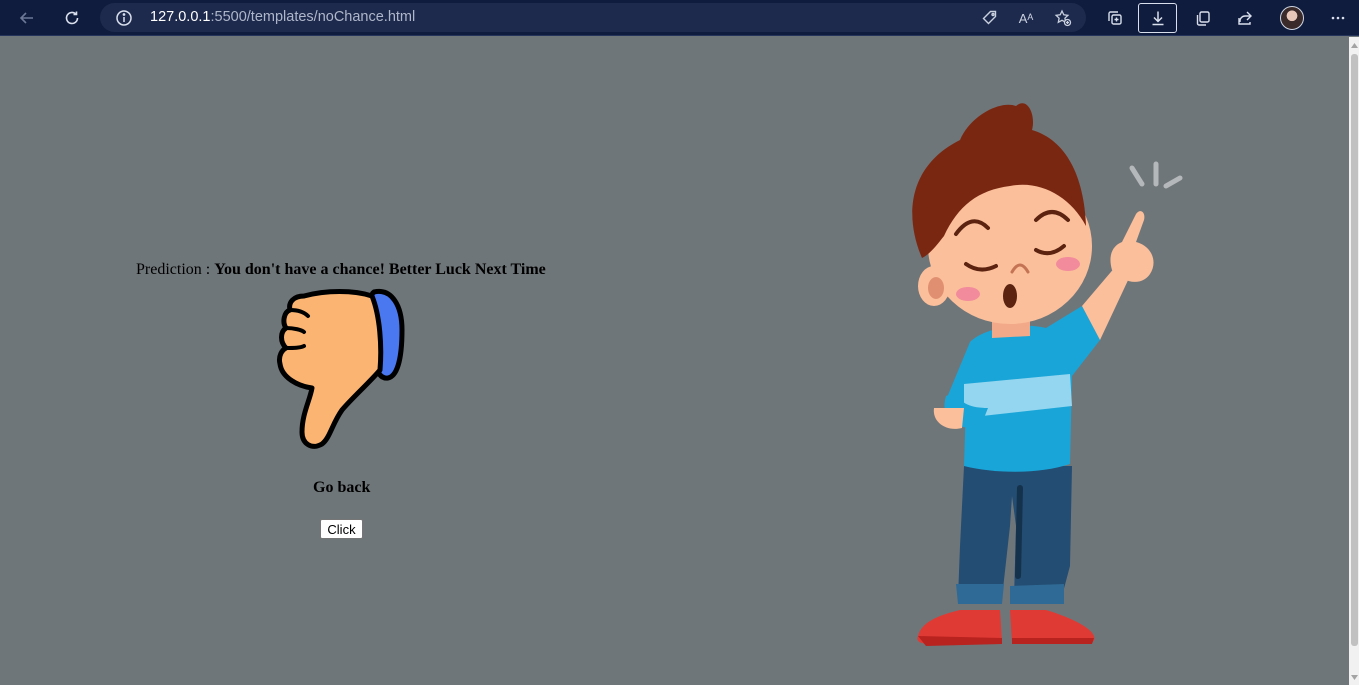  I want to click on downloads-button, so click(1157, 18).